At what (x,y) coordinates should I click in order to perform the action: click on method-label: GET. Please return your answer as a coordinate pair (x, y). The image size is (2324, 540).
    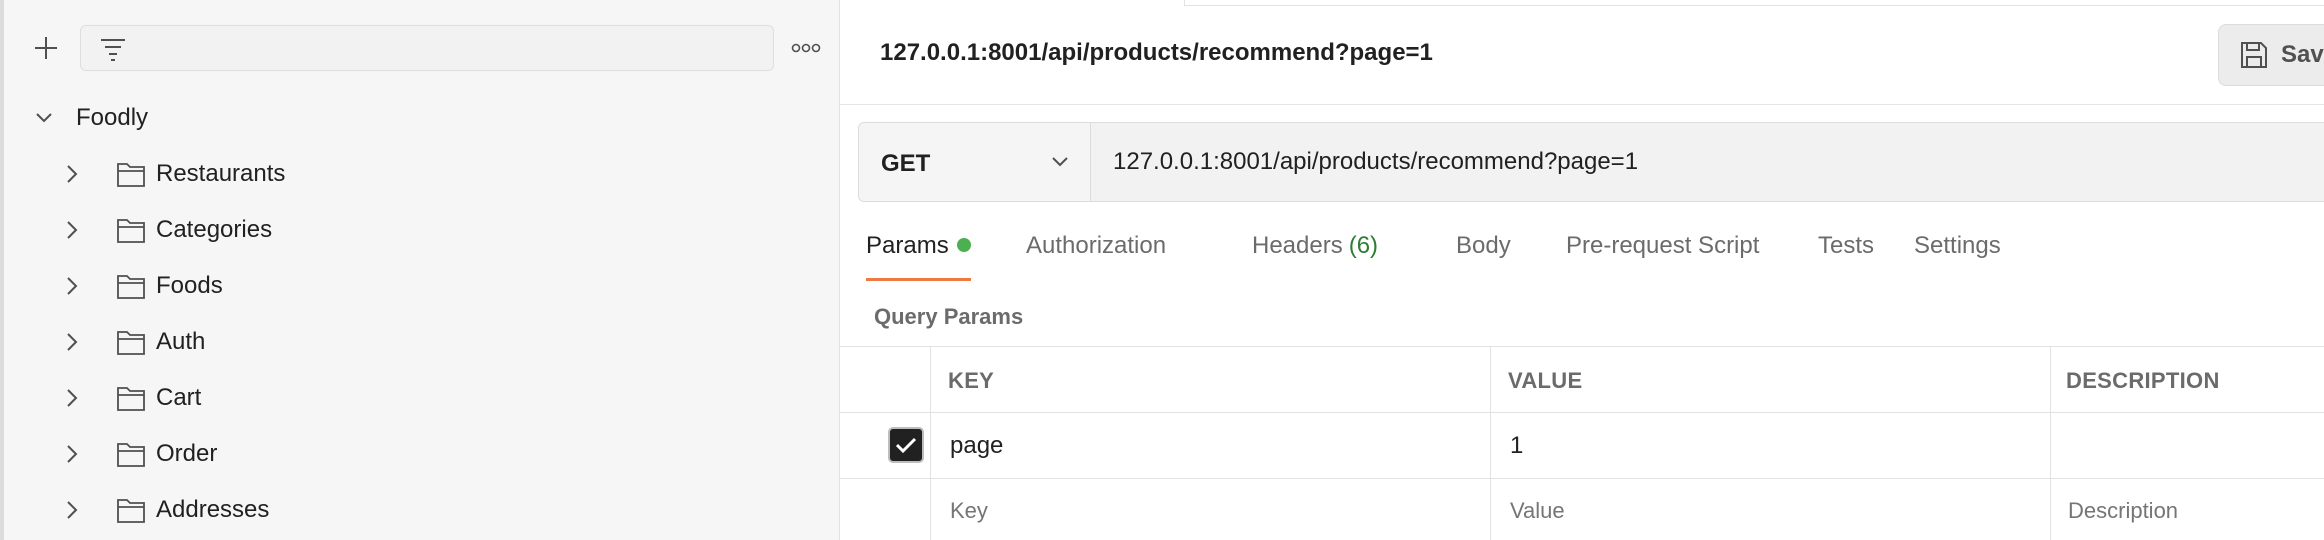
    Looking at the image, I should click on (906, 163).